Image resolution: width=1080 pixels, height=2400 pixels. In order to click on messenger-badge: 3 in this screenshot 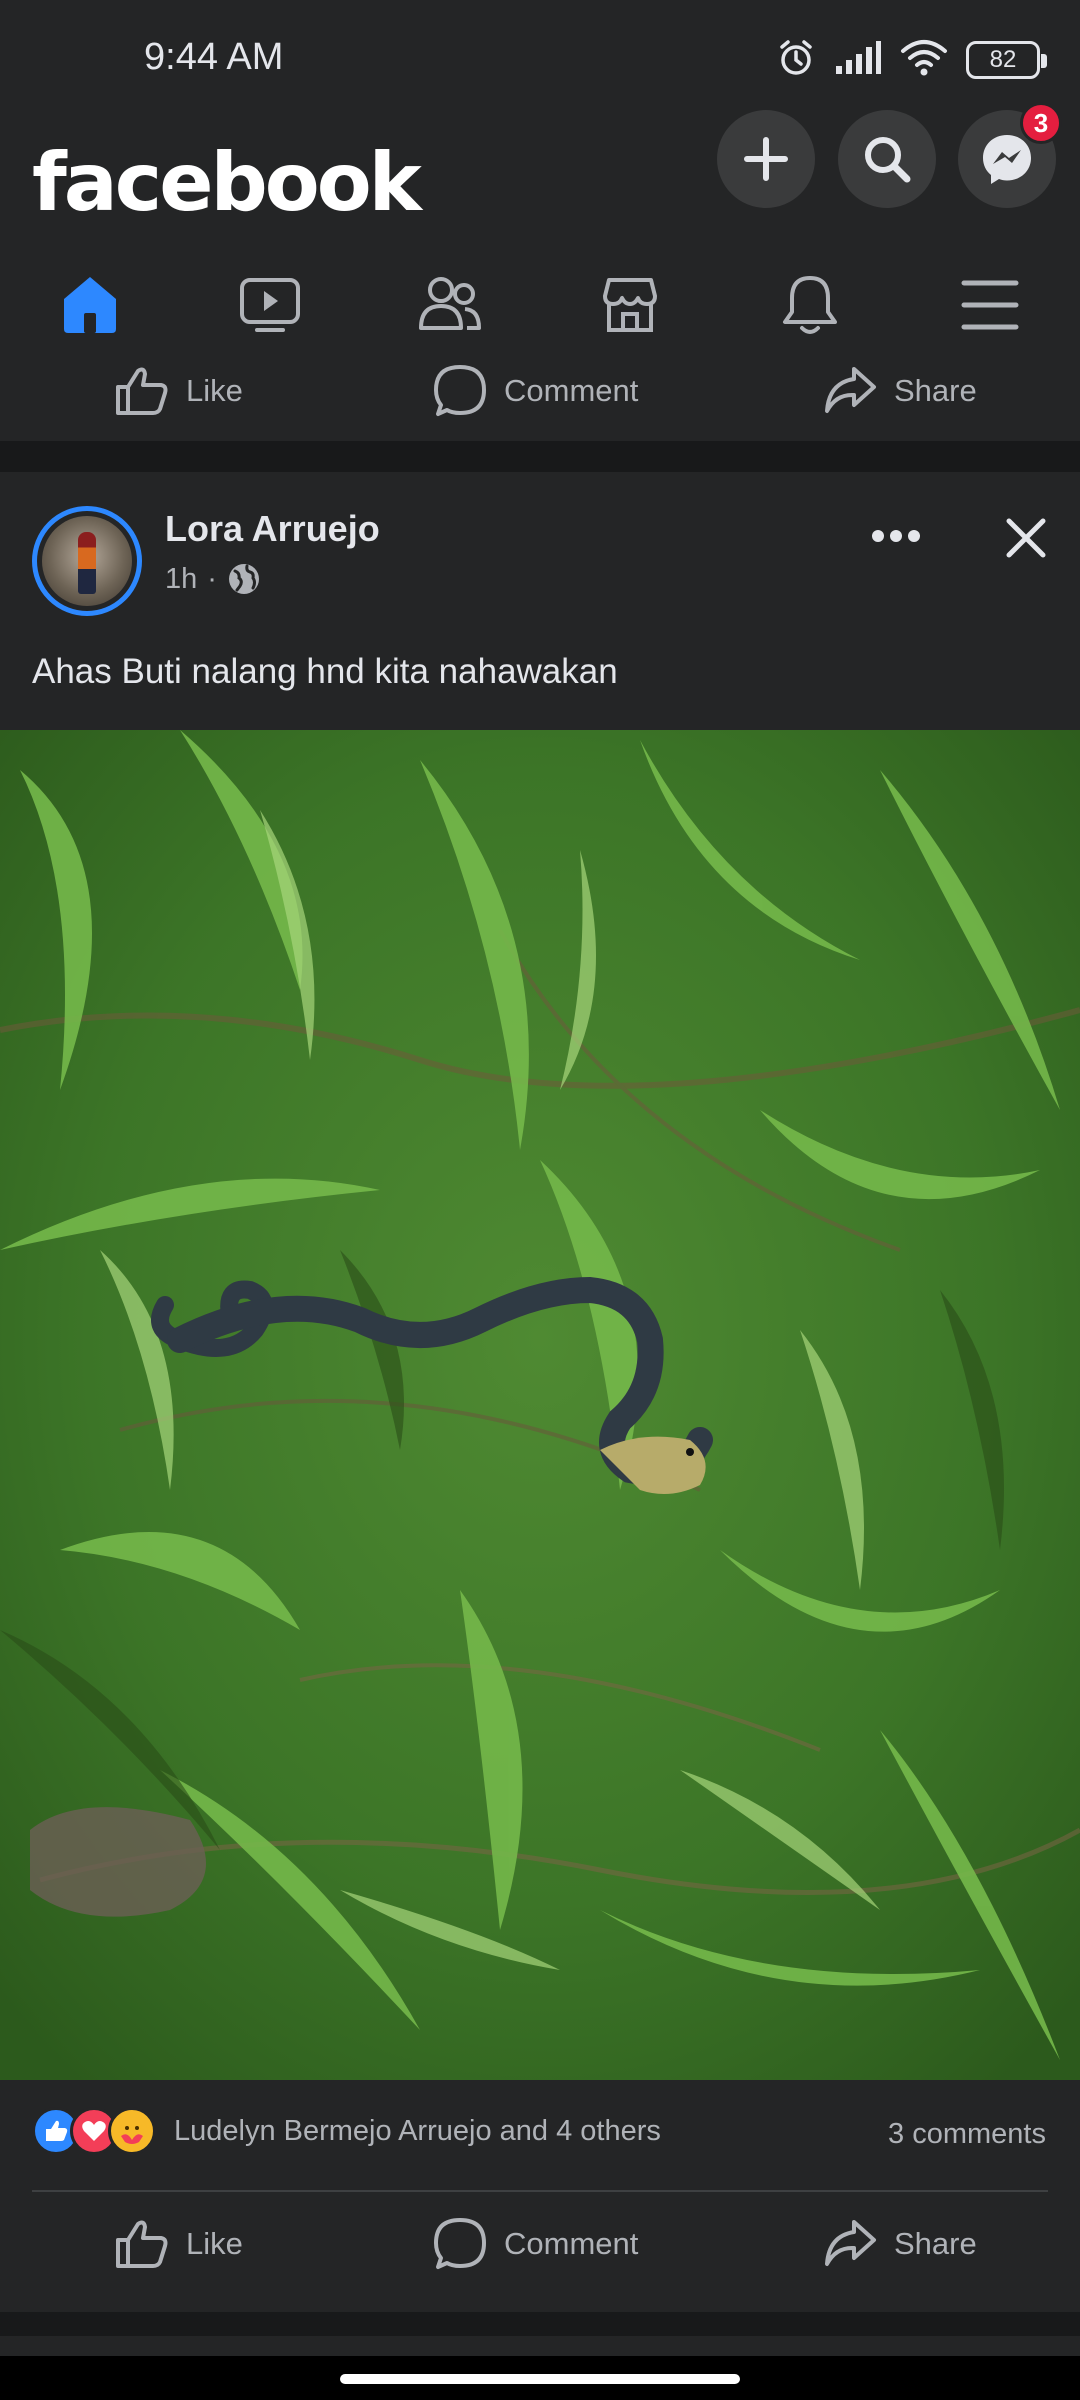, I will do `click(1041, 123)`.